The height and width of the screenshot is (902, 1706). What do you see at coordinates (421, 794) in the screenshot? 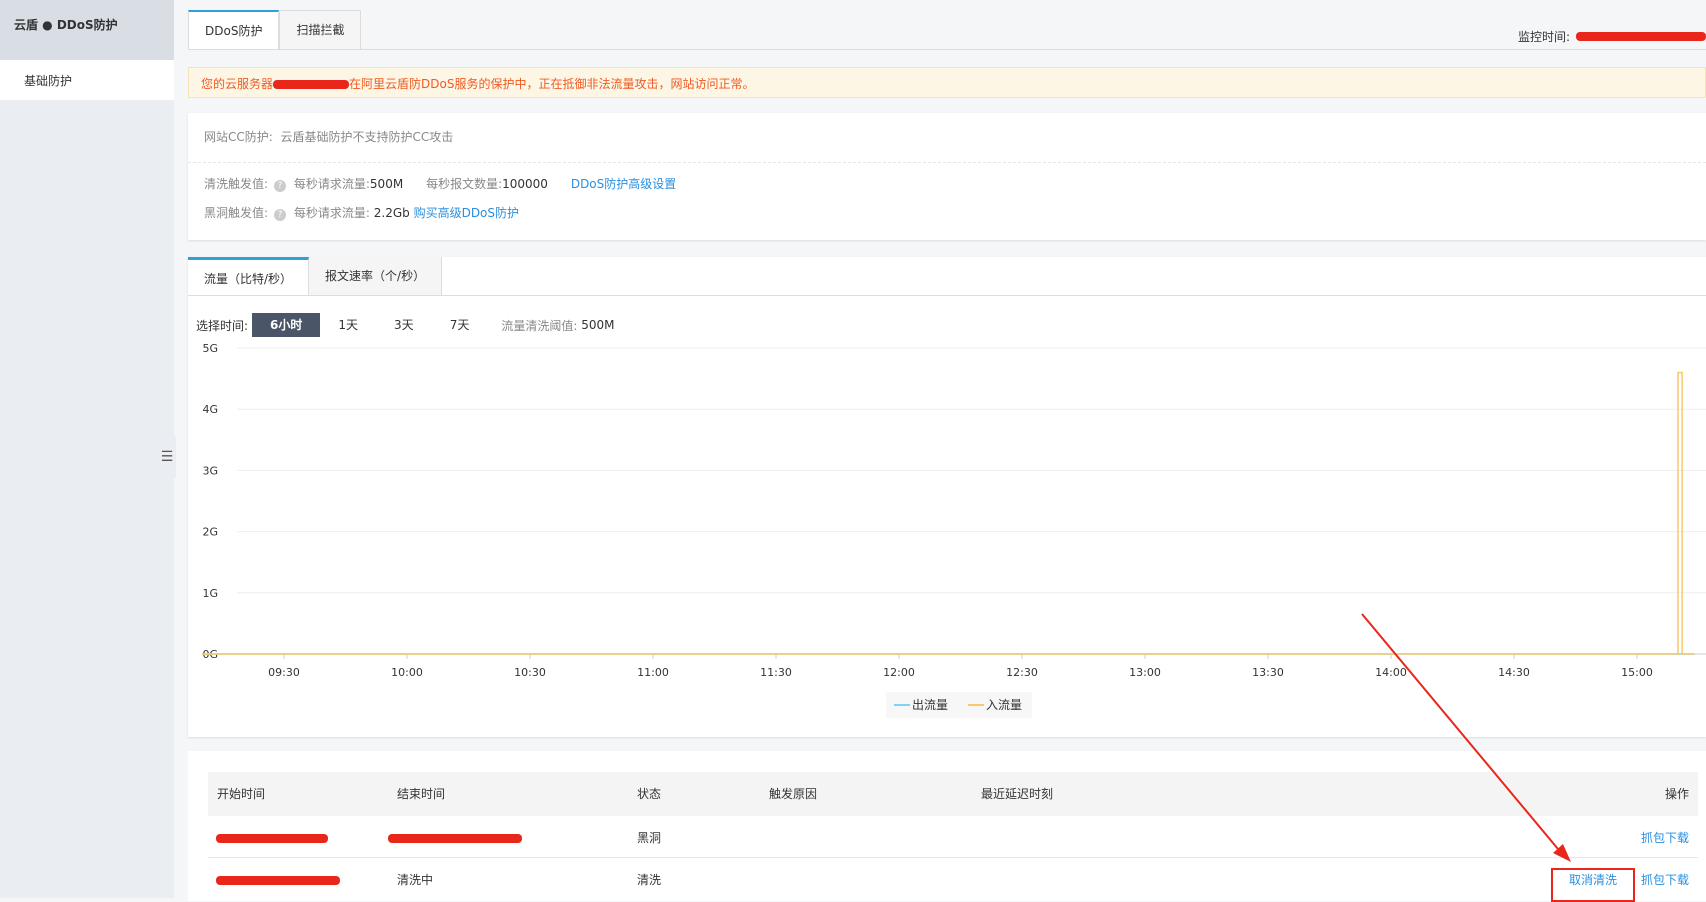
I see `col-end: 结束时间` at bounding box center [421, 794].